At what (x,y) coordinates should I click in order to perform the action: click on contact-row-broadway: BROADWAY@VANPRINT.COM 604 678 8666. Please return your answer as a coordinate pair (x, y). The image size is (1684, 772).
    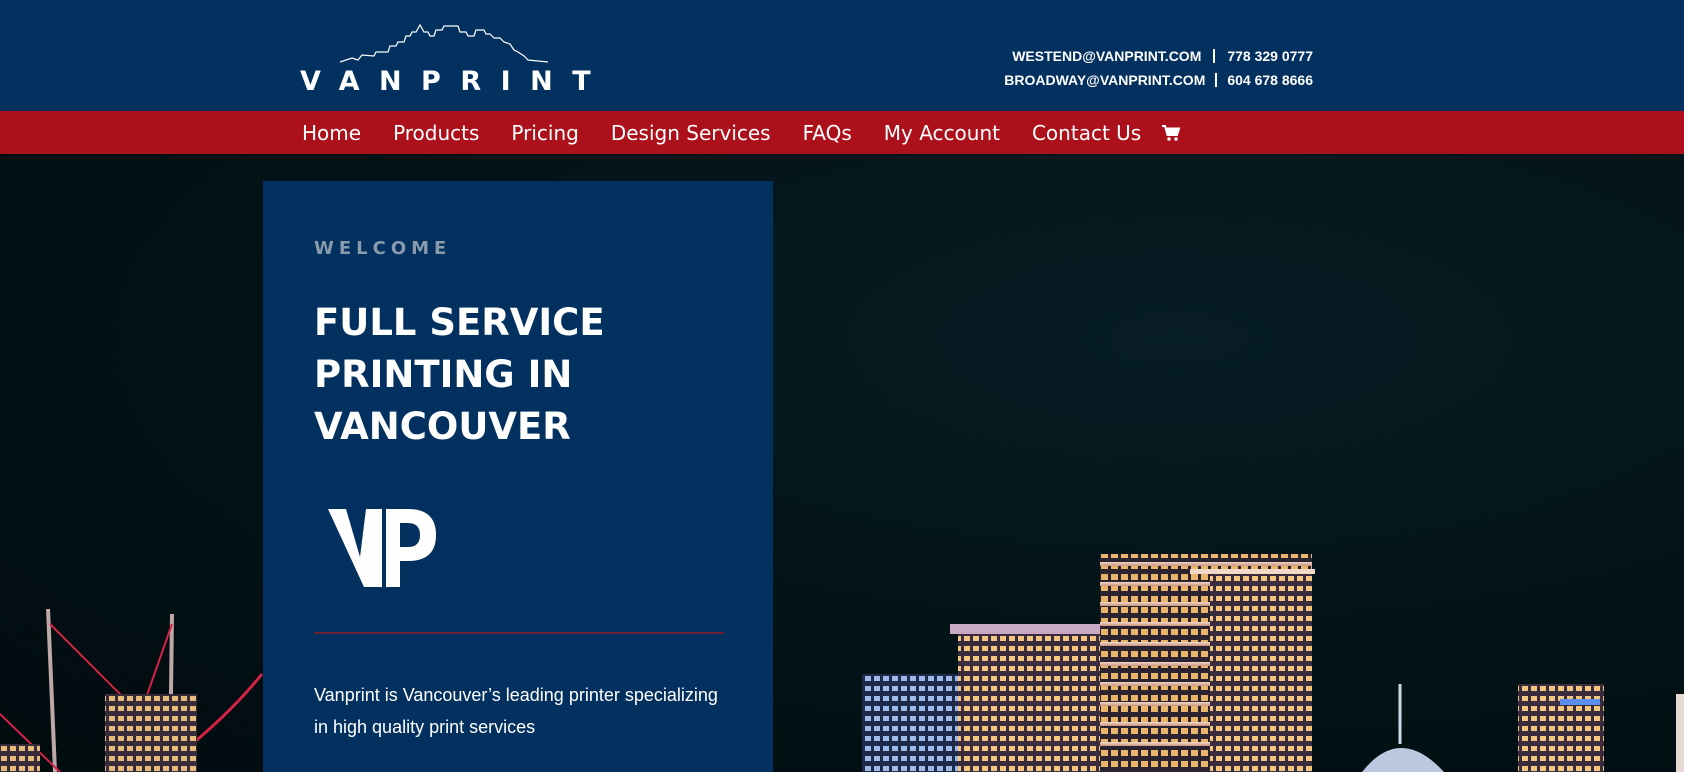
    Looking at the image, I should click on (1158, 80).